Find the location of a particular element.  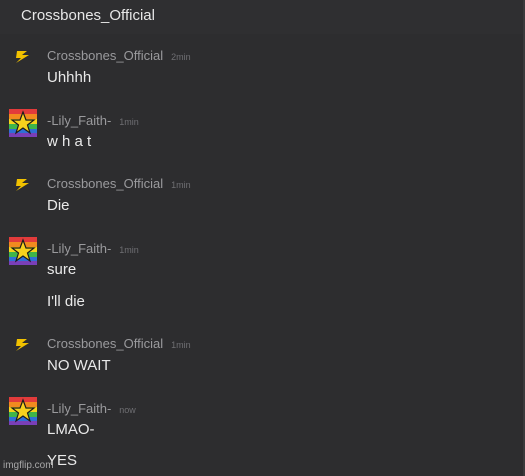

message-text: Uhhhh is located at coordinates (69, 77).